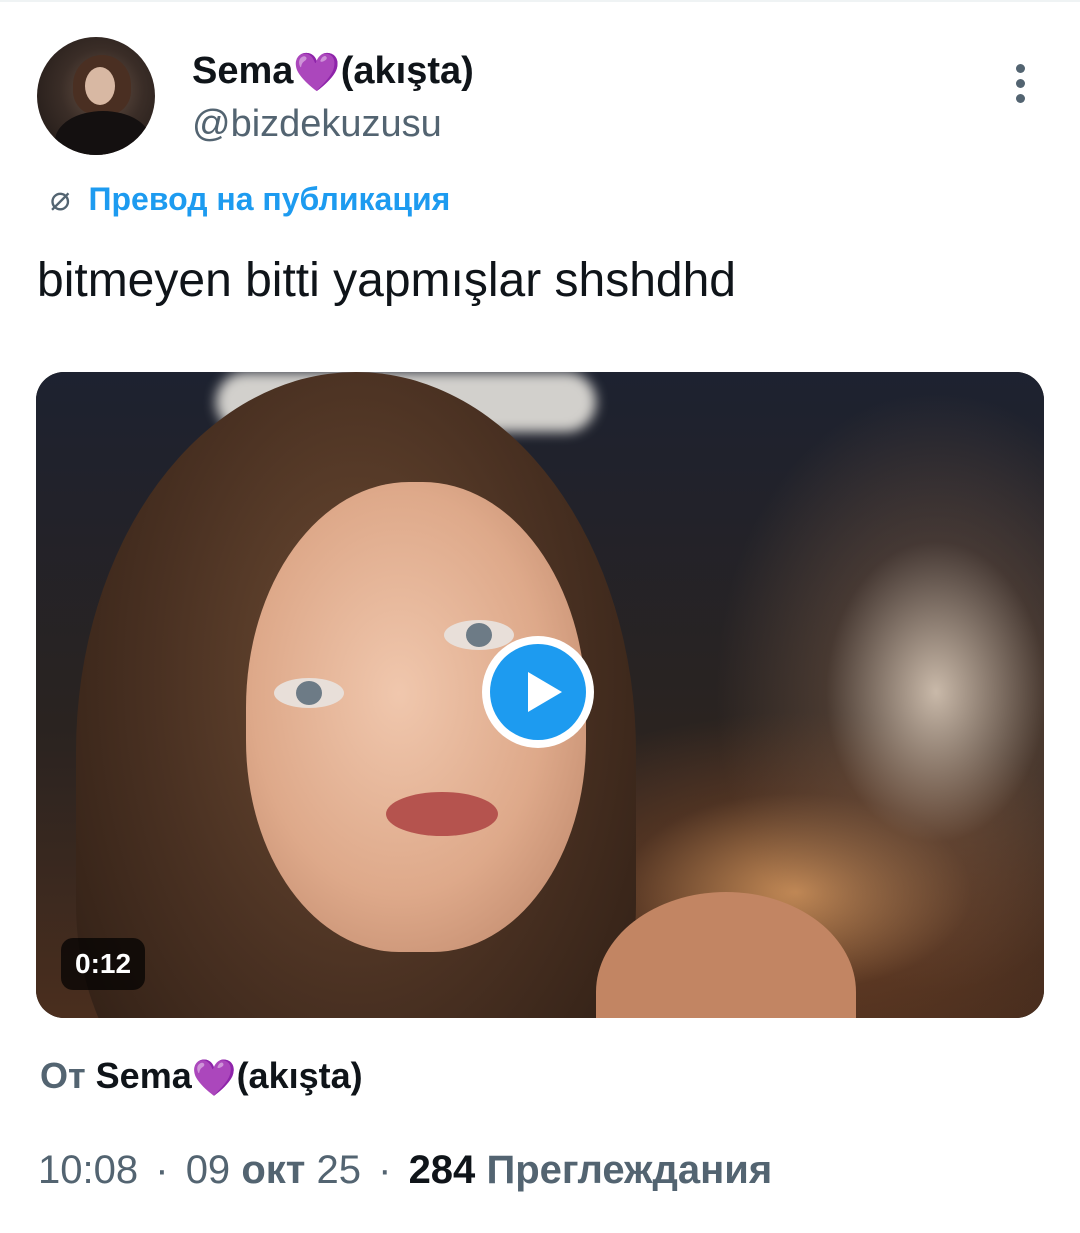 Image resolution: width=1080 pixels, height=1233 pixels. Describe the element at coordinates (309, 693) in the screenshot. I see `left-eye` at that location.